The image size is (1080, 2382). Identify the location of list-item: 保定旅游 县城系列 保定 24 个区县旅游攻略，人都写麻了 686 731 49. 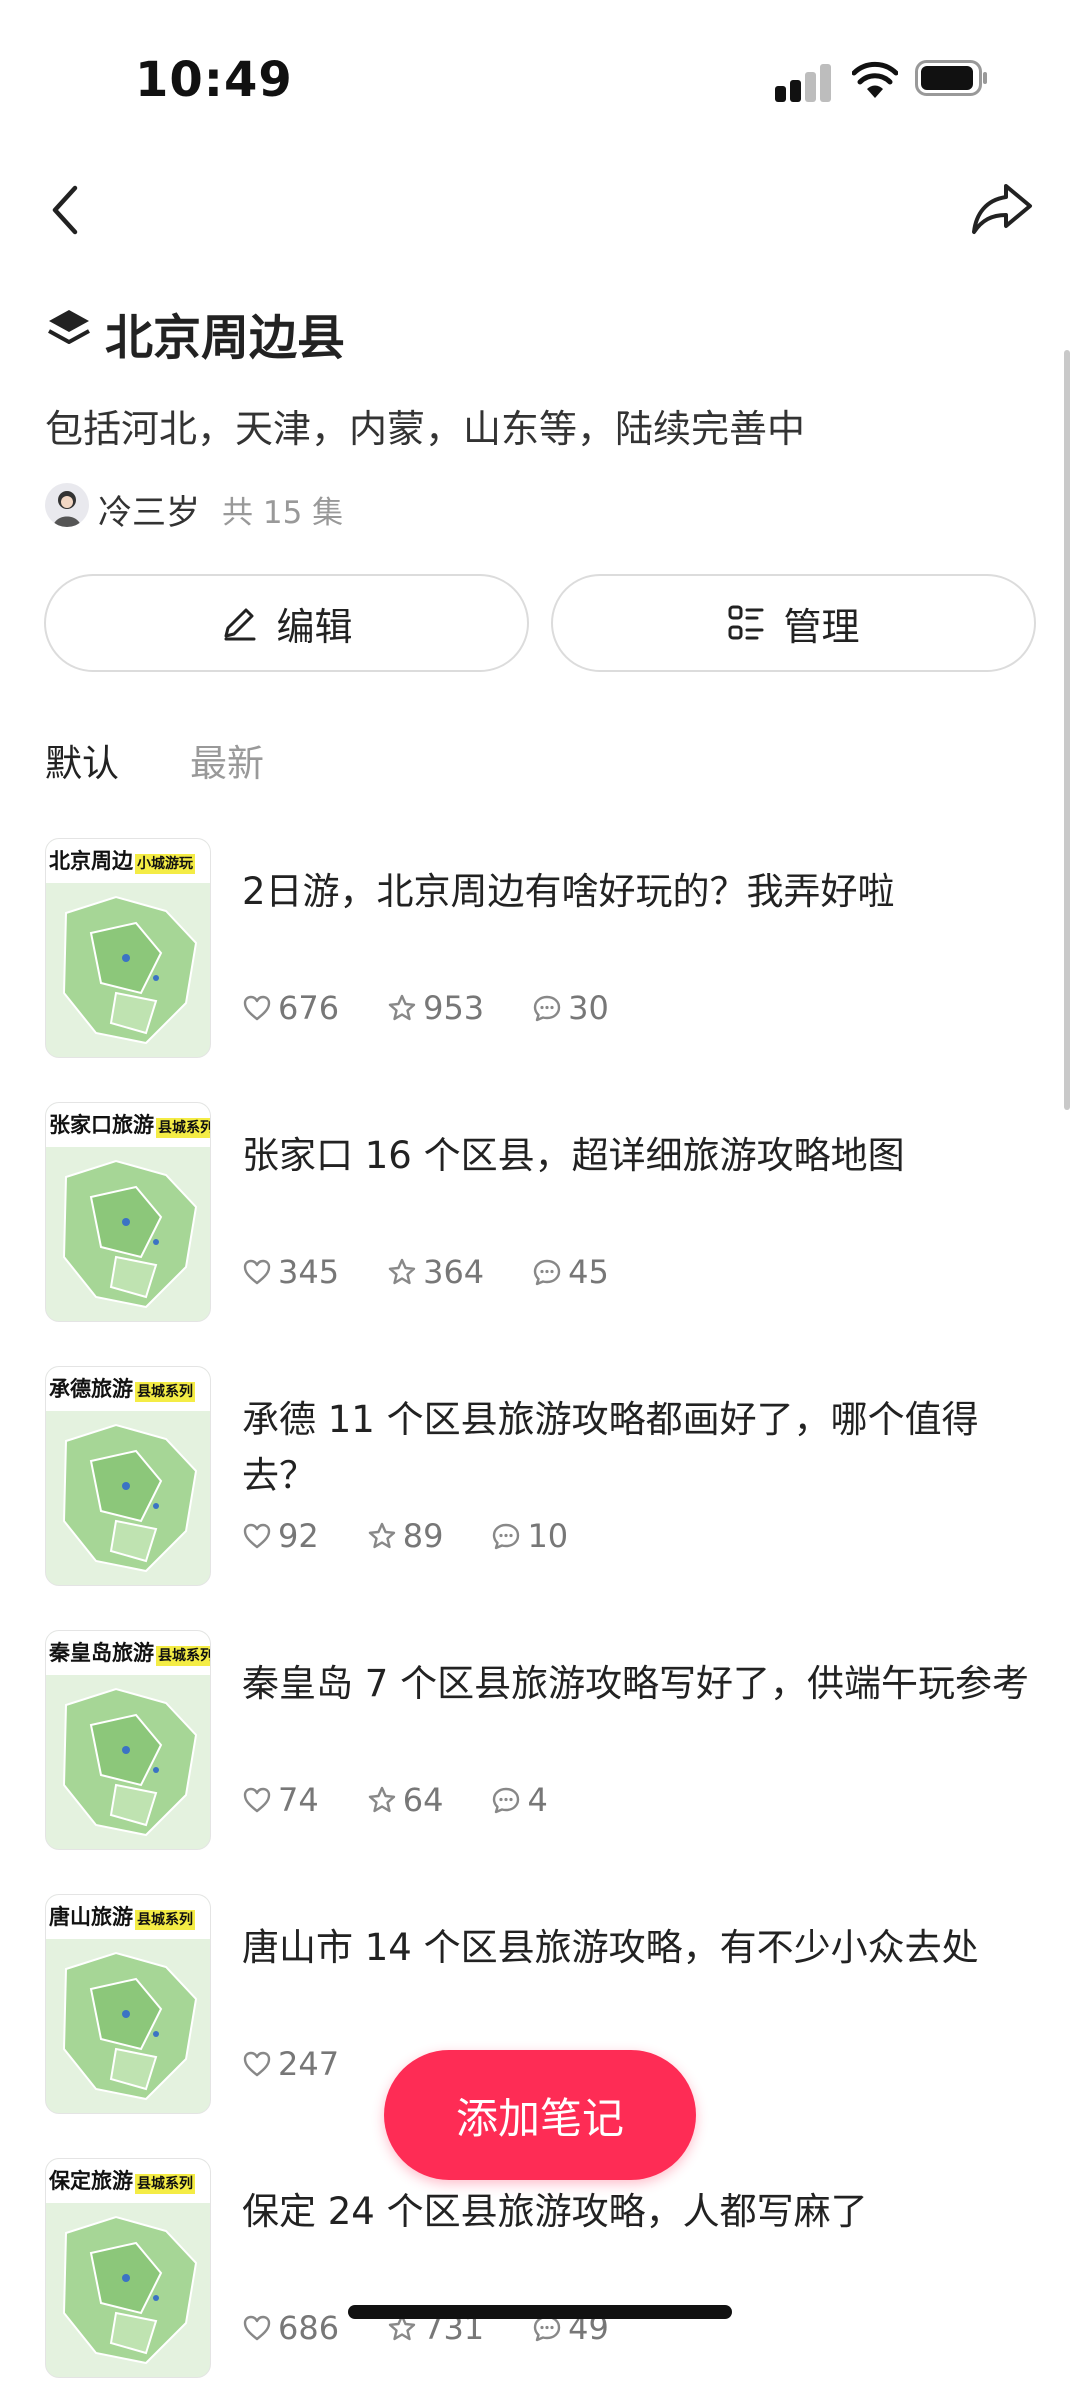
(530, 2270).